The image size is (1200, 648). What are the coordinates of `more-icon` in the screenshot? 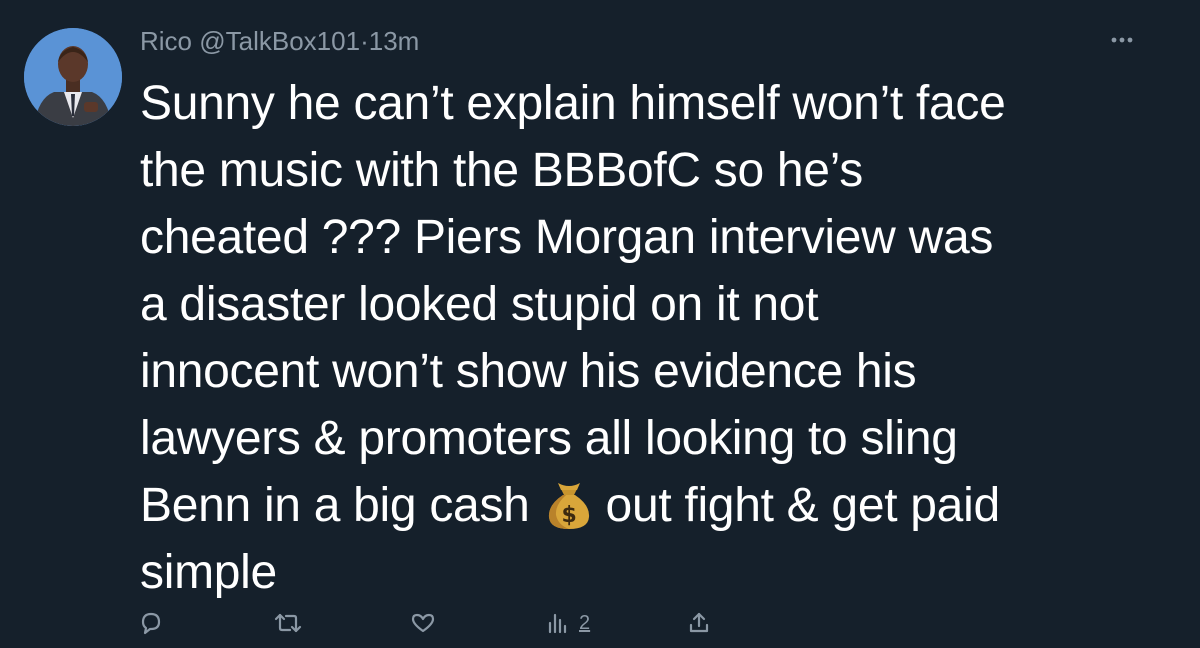 It's located at (1122, 40).